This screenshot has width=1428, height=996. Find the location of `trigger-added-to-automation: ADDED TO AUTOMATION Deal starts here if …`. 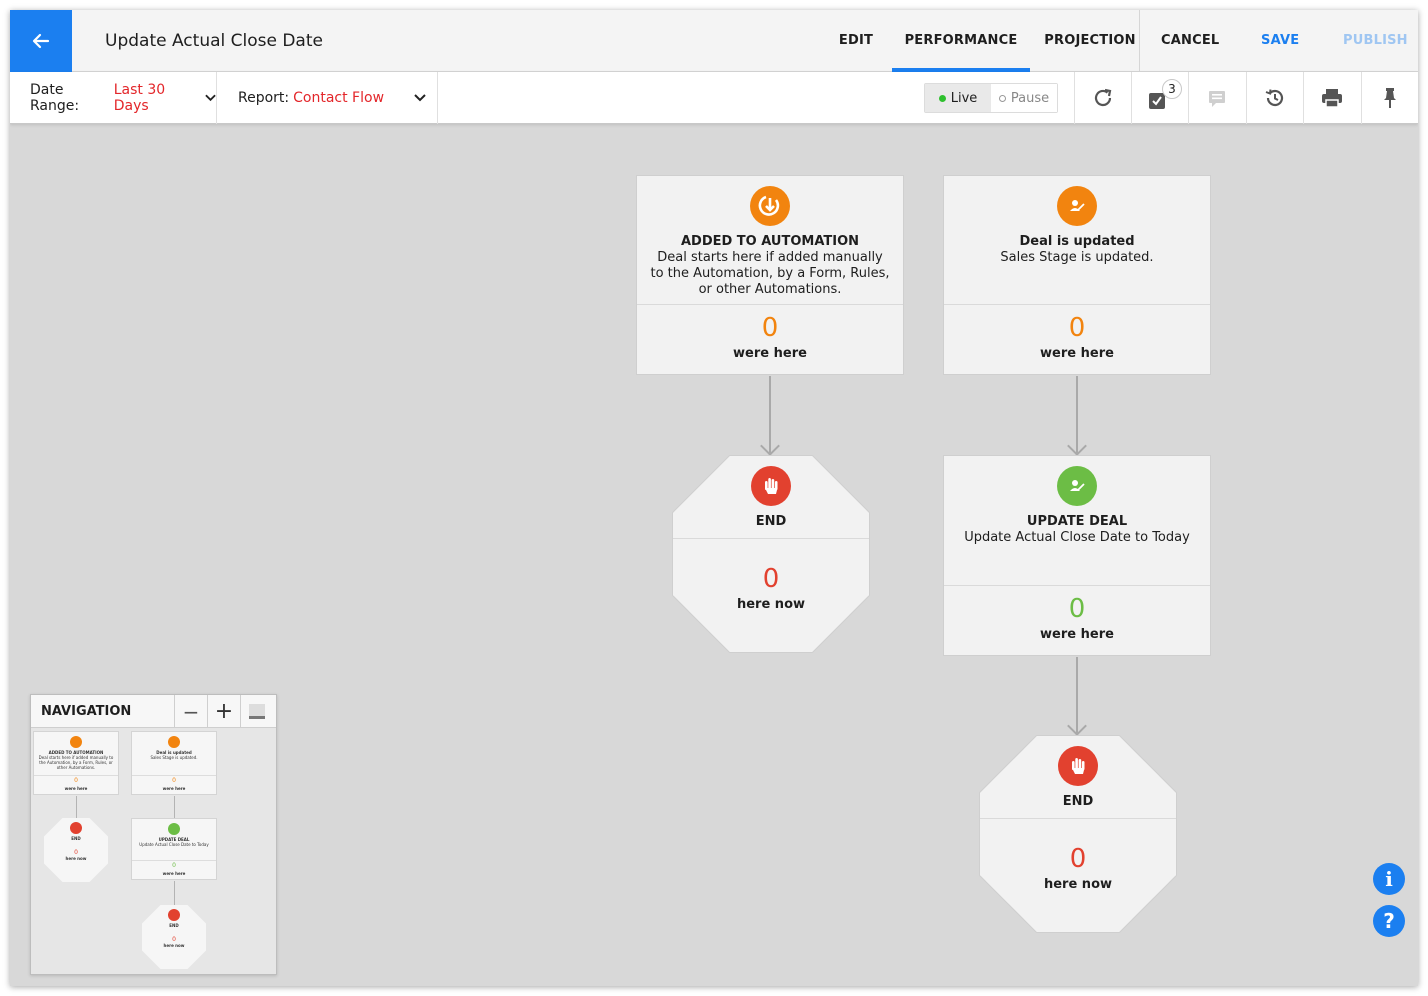

trigger-added-to-automation: ADDED TO AUTOMATION Deal starts here if … is located at coordinates (770, 275).